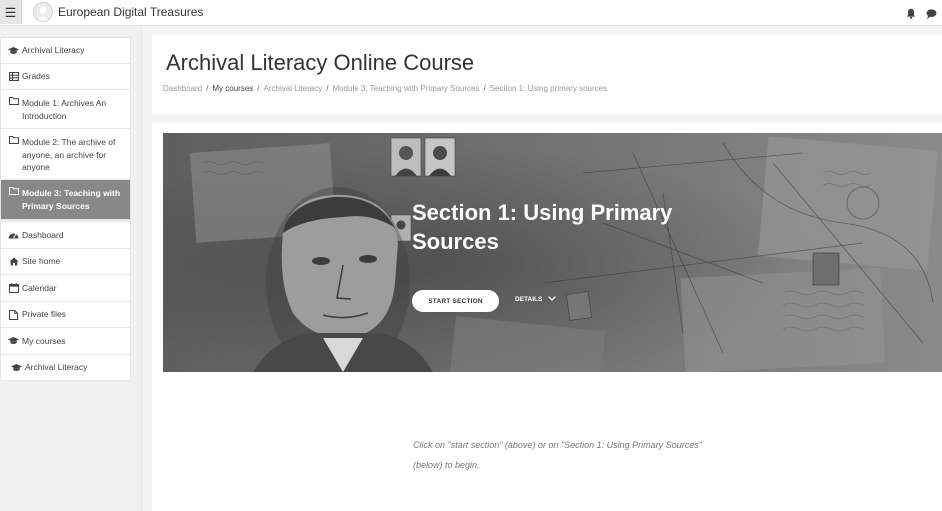  Describe the element at coordinates (36, 76) in the screenshot. I see `sidebar-item-label: Grades` at that location.